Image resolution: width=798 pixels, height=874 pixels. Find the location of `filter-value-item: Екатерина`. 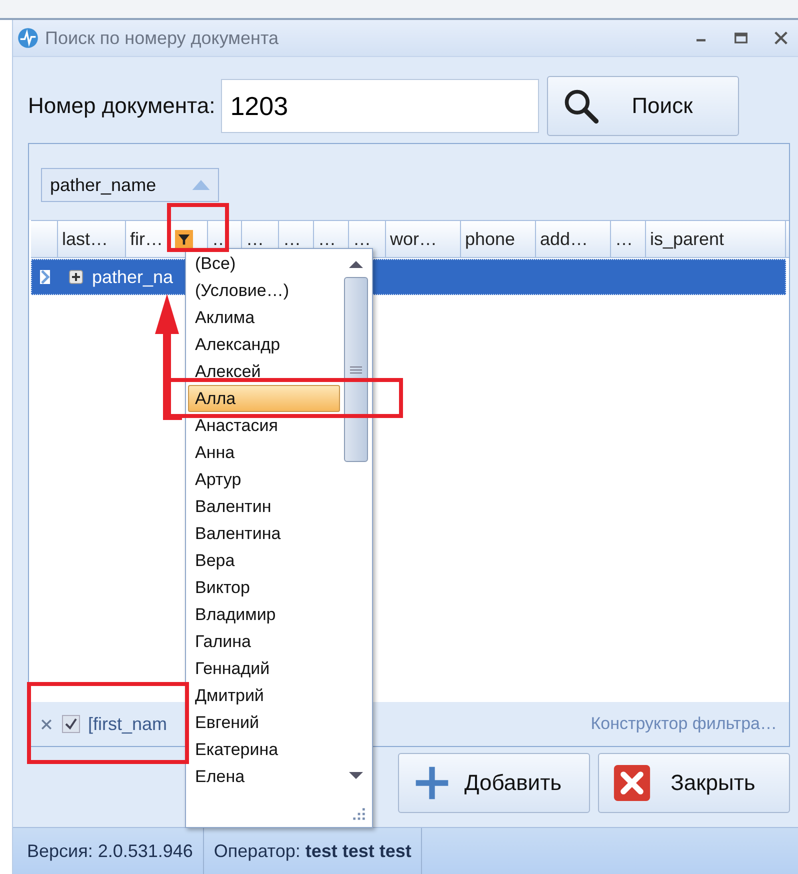

filter-value-item: Екатерина is located at coordinates (264, 749).